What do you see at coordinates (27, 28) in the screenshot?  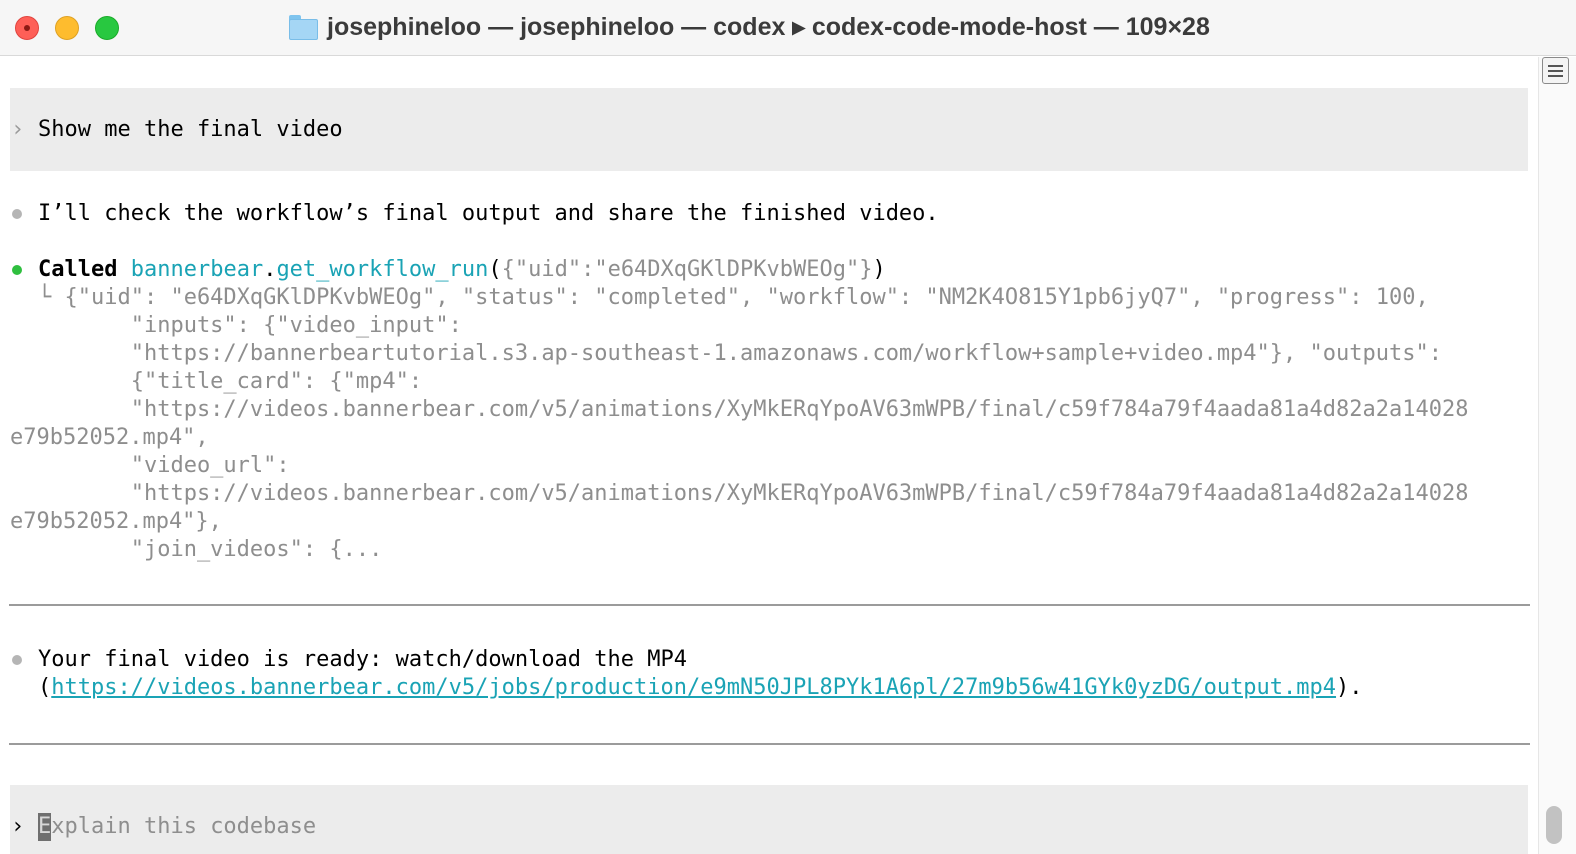 I see `close-icon` at bounding box center [27, 28].